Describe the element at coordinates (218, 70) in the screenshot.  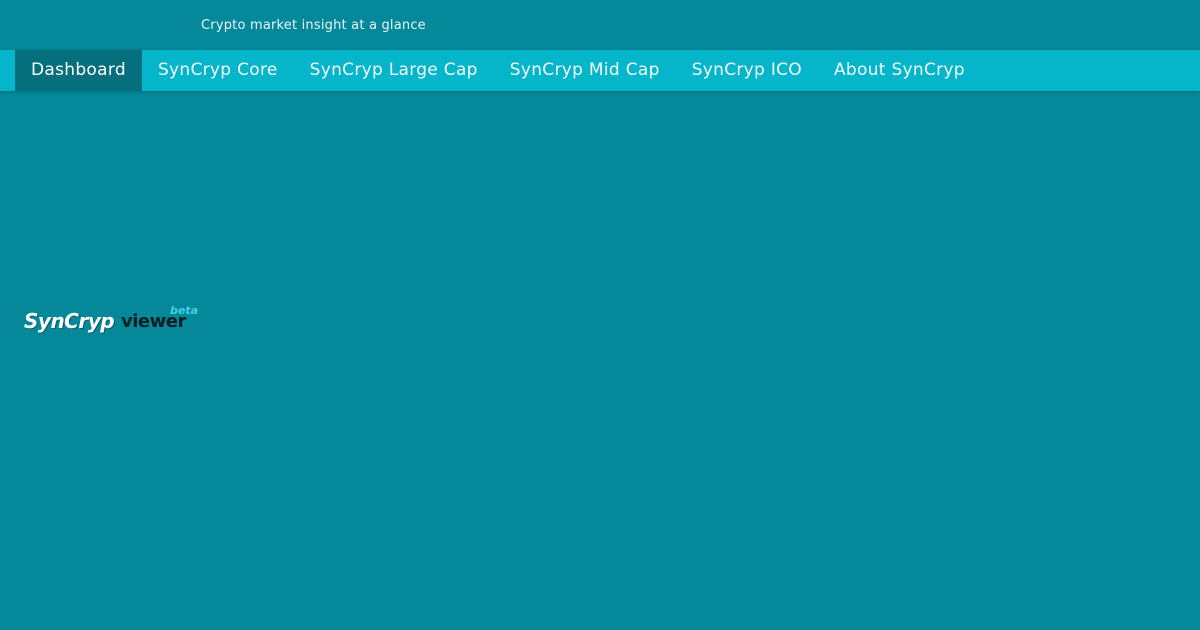
I see `nav-item-syncryp-core: SynCryp Core` at that location.